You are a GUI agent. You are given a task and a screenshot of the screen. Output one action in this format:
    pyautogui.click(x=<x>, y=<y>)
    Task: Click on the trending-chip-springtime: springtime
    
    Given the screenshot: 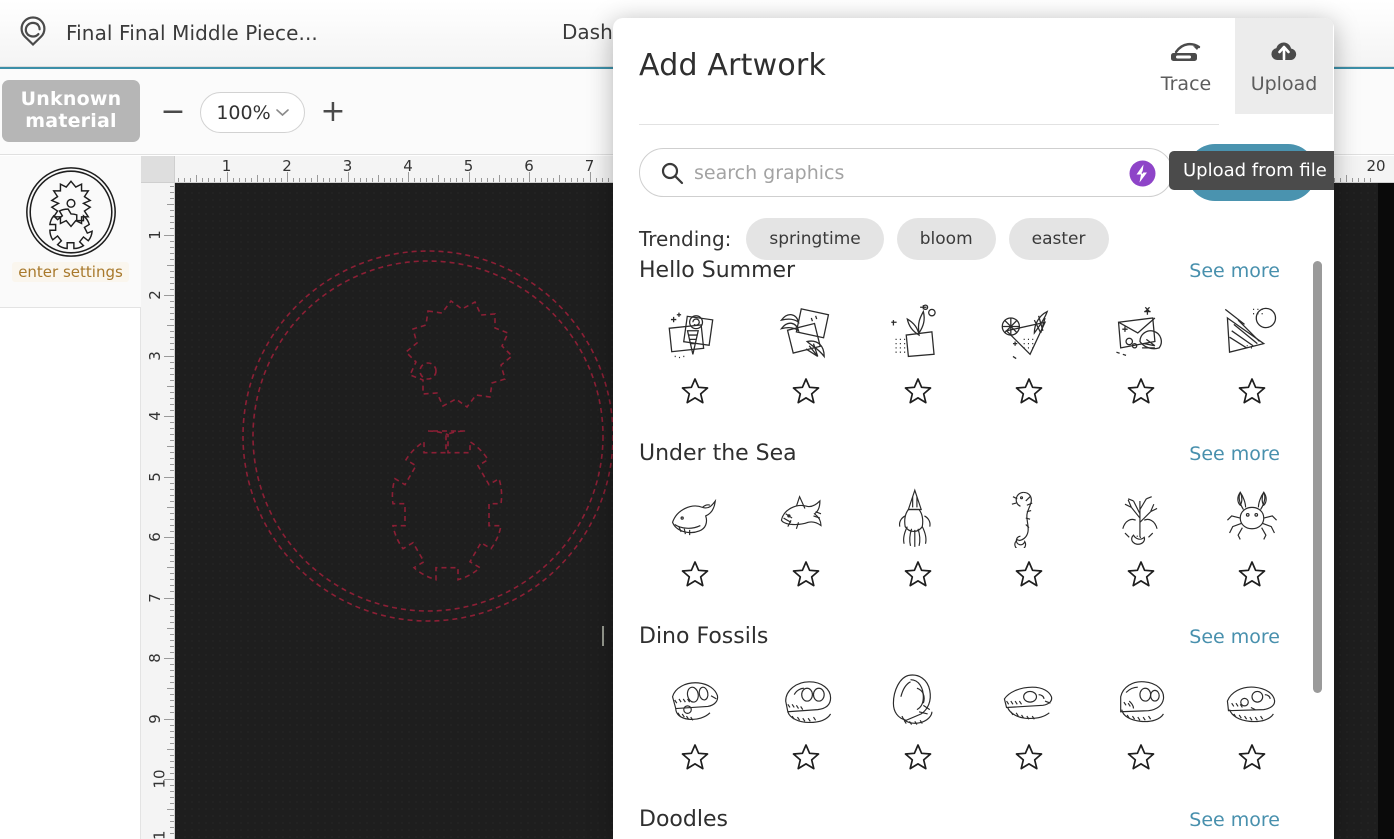 What is the action you would take?
    pyautogui.click(x=815, y=239)
    